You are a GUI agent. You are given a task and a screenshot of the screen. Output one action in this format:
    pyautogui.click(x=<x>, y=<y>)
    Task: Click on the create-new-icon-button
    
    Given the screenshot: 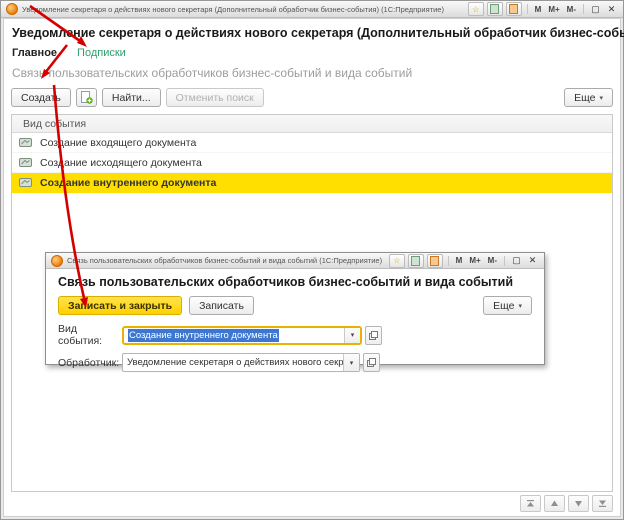 What is the action you would take?
    pyautogui.click(x=86, y=97)
    